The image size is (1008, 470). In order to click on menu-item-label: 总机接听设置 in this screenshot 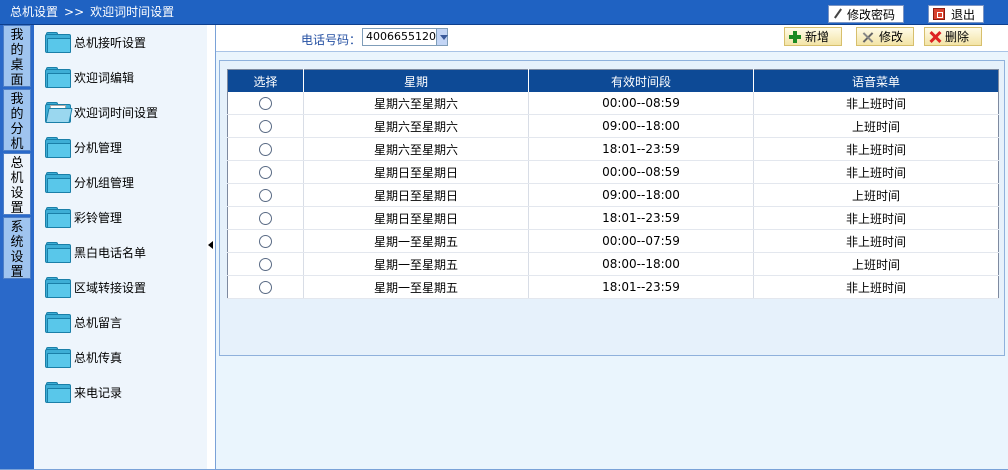, I will do `click(110, 42)`.